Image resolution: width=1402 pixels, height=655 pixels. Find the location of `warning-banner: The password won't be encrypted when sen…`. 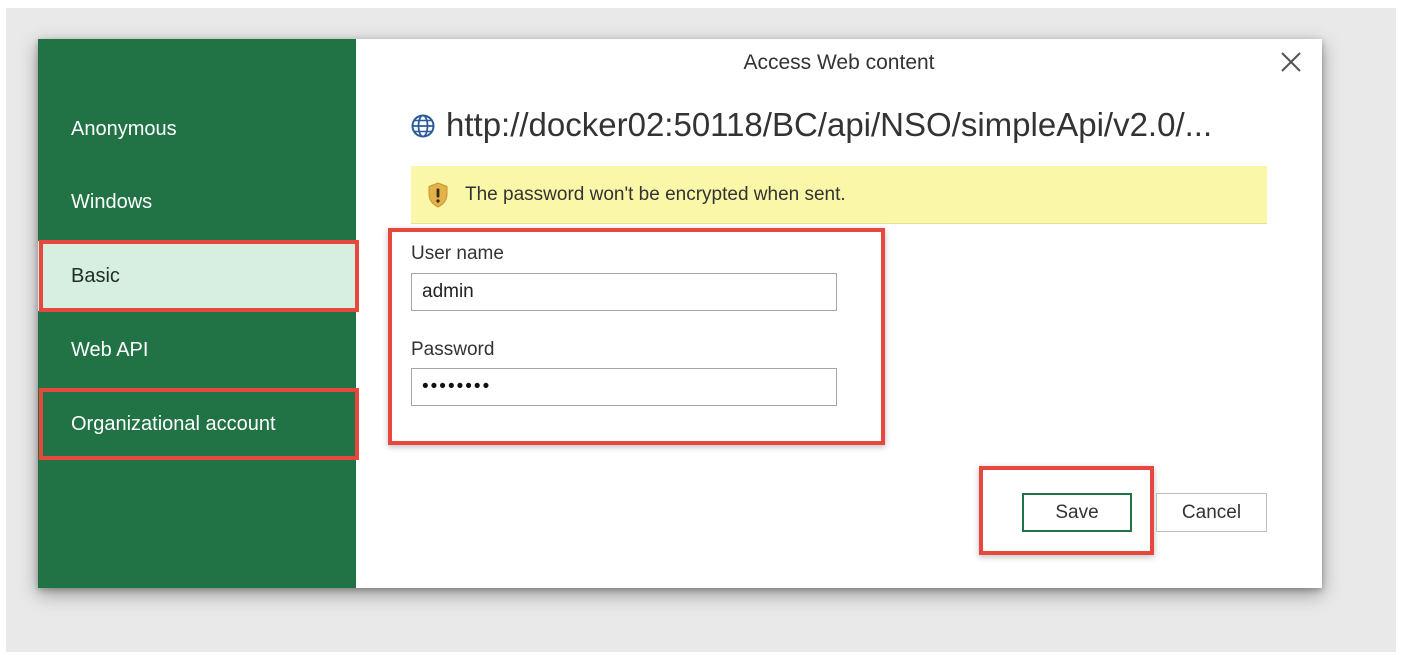

warning-banner: The password won't be encrypted when sen… is located at coordinates (839, 195).